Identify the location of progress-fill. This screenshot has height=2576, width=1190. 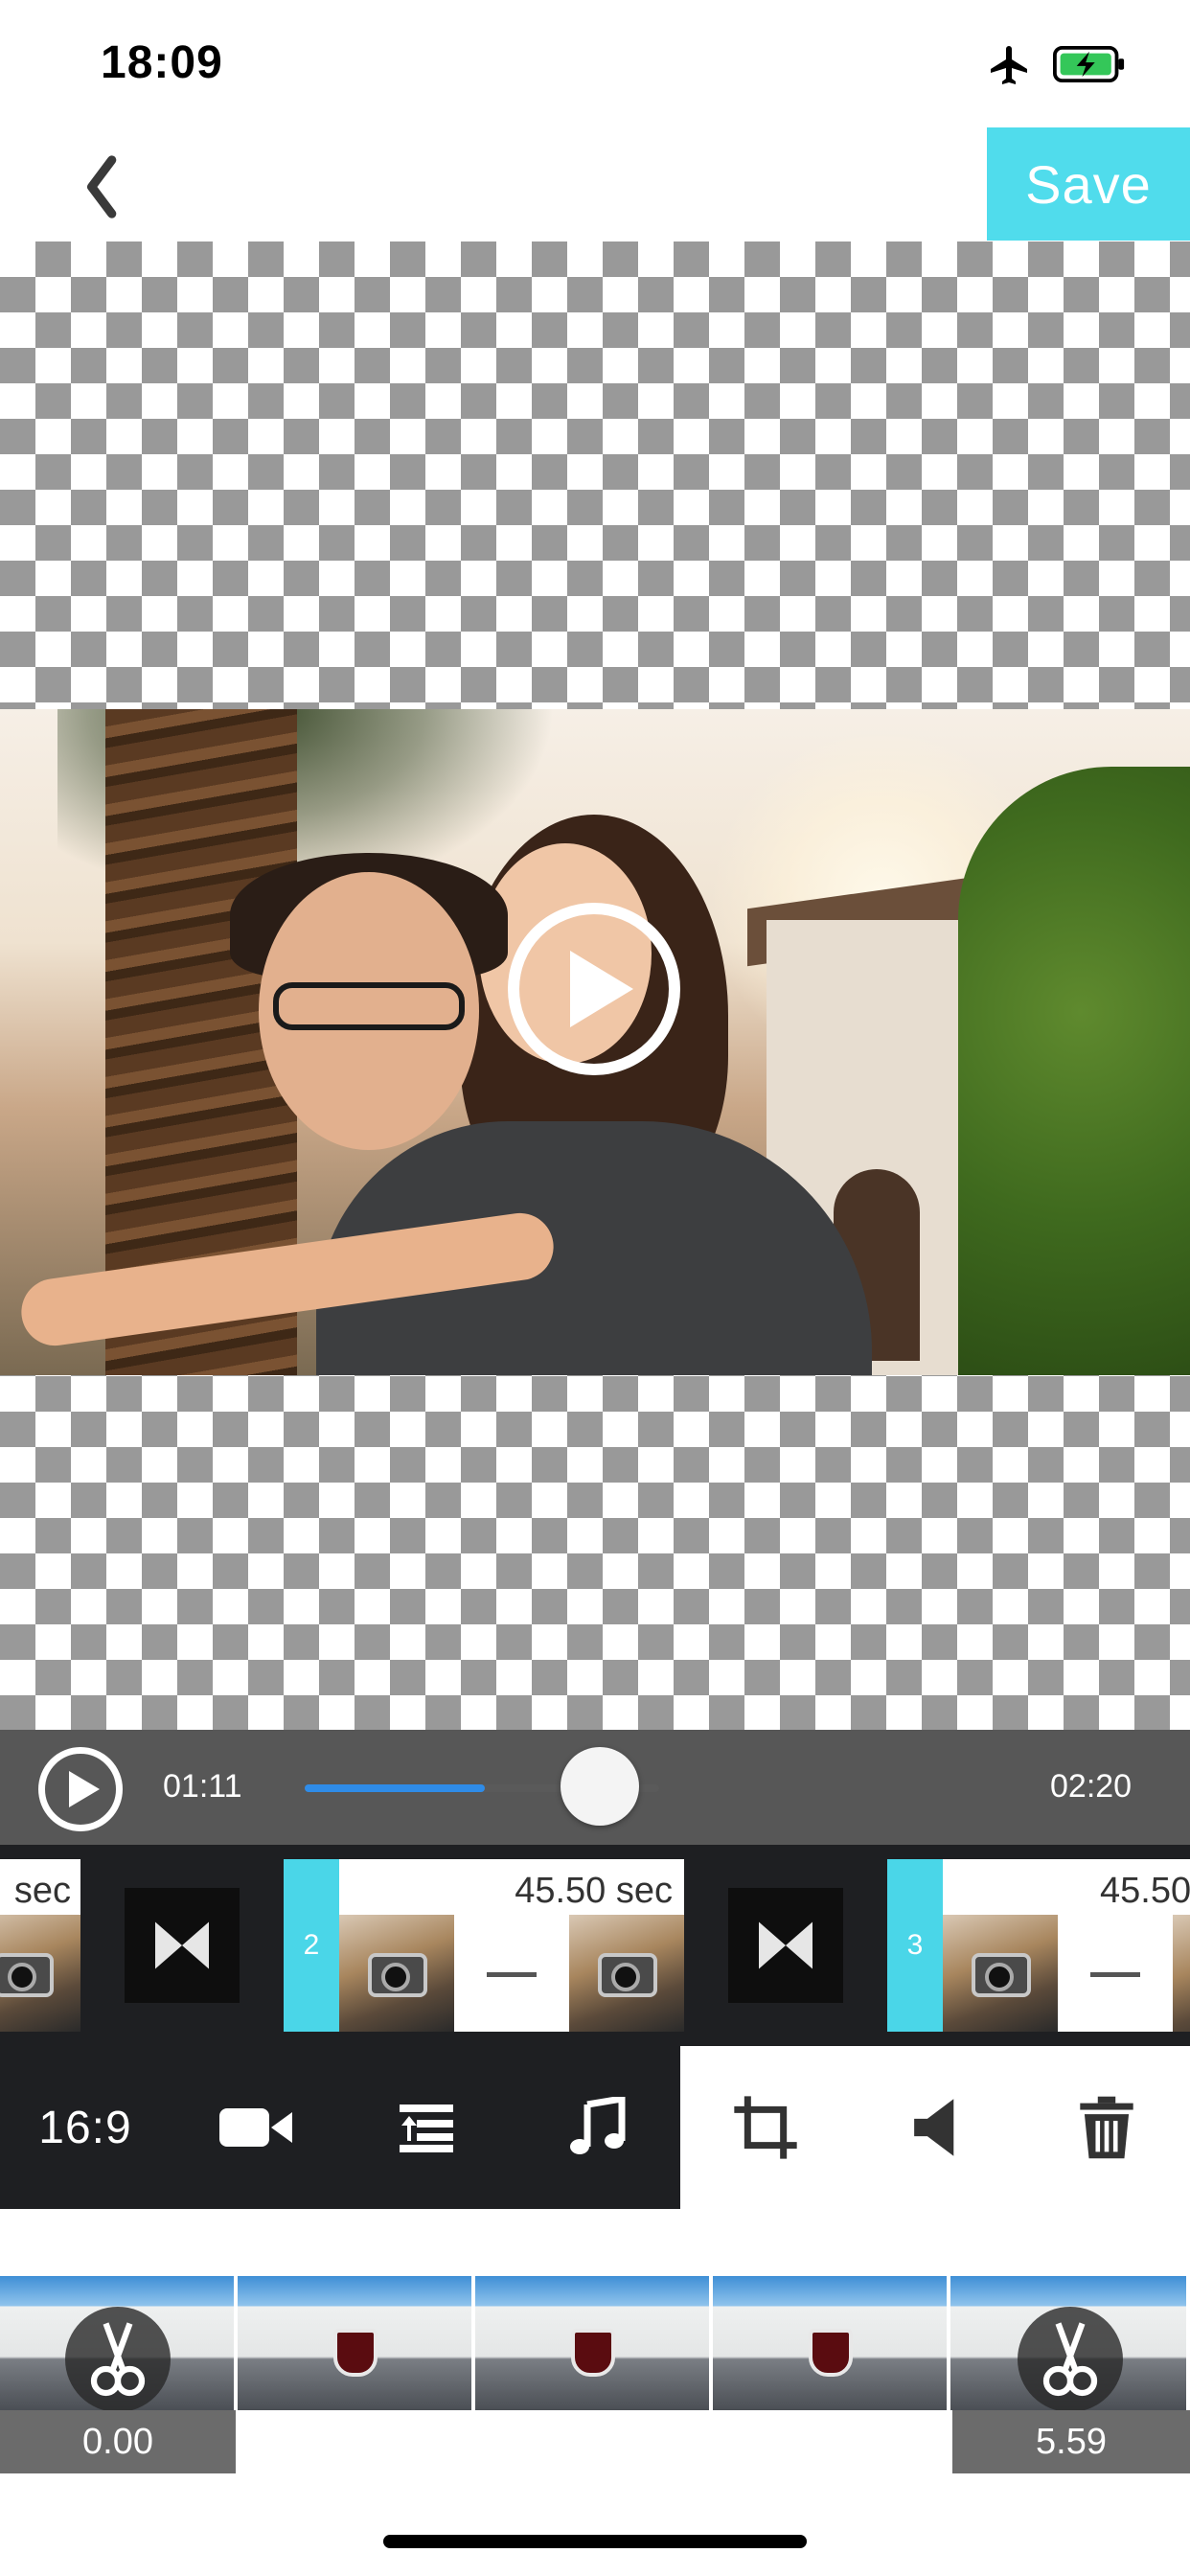
(395, 1788).